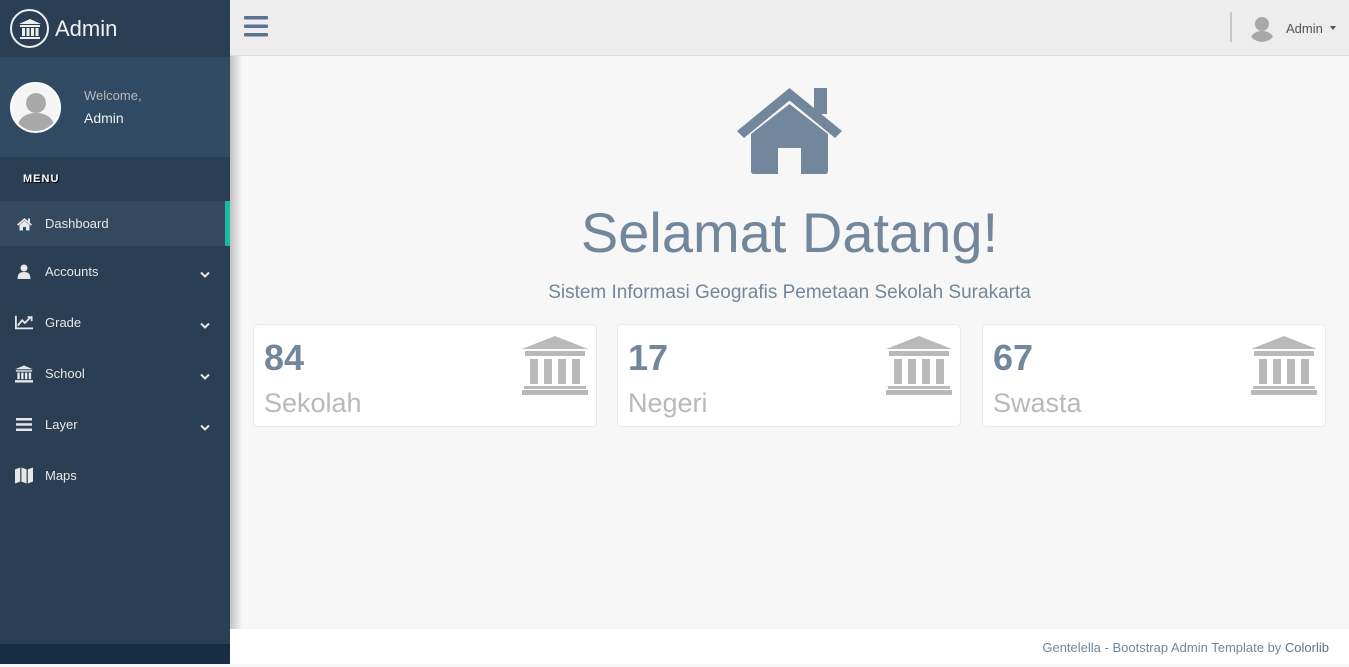  I want to click on sidebar-shadow, so click(236, 332).